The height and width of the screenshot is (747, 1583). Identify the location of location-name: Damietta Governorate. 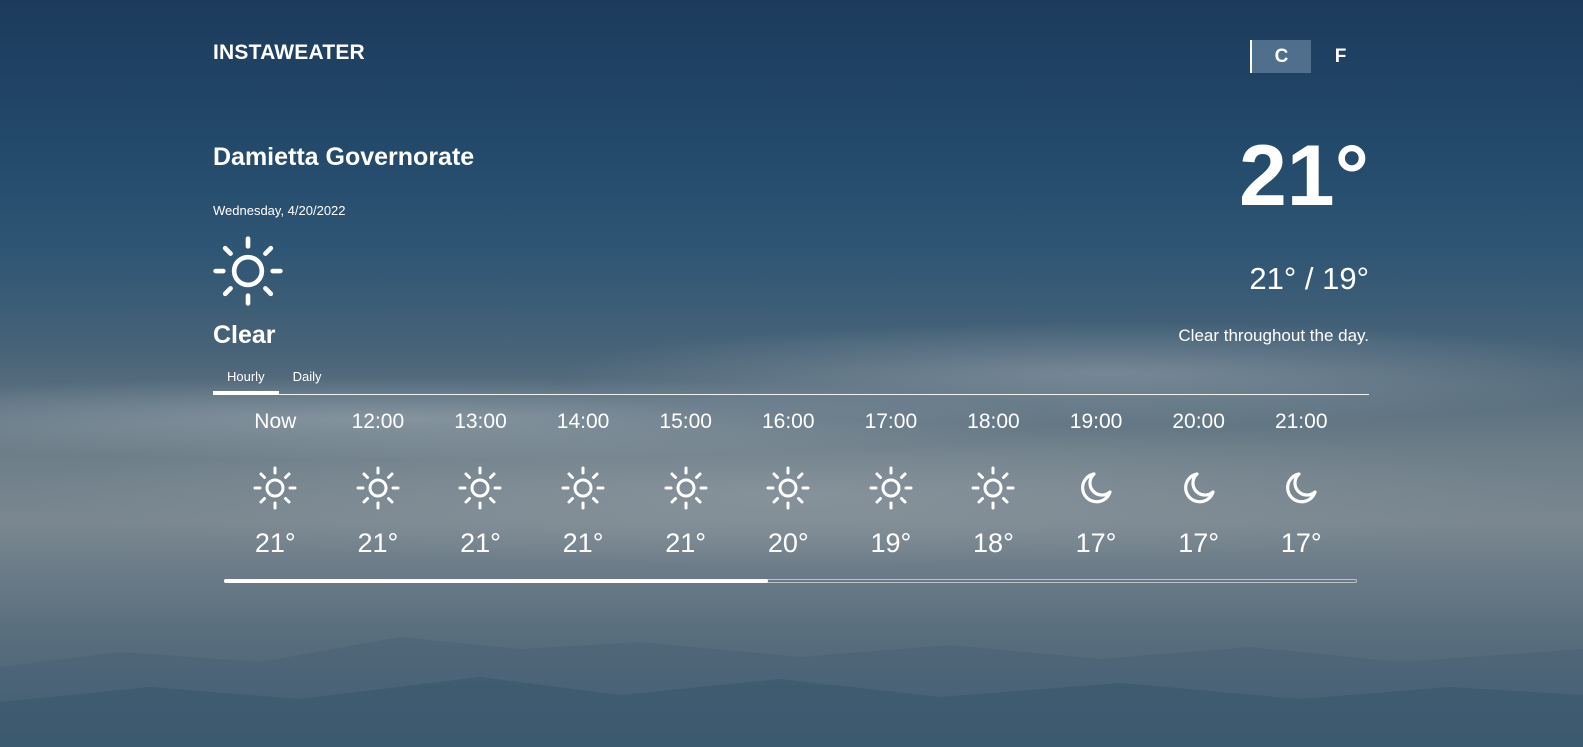
(344, 157).